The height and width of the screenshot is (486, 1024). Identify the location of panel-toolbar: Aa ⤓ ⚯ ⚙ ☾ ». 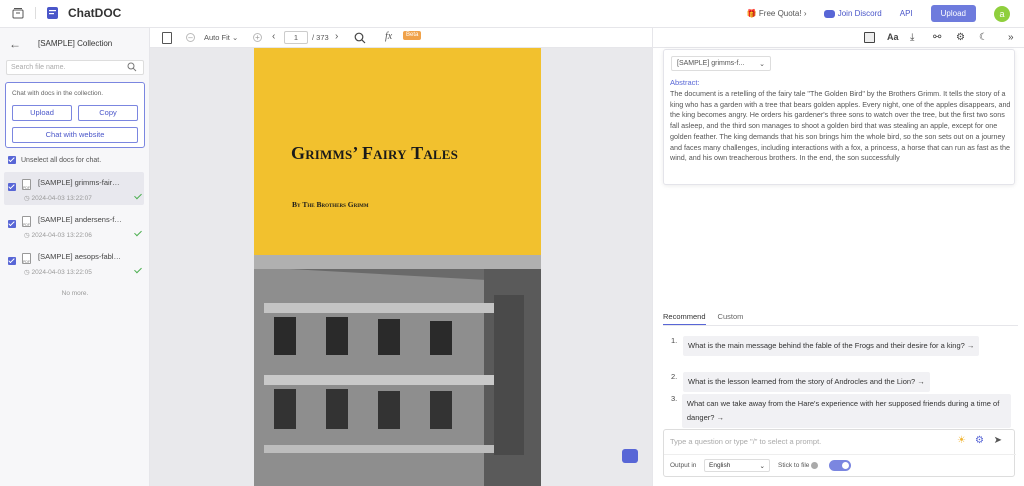
(838, 38).